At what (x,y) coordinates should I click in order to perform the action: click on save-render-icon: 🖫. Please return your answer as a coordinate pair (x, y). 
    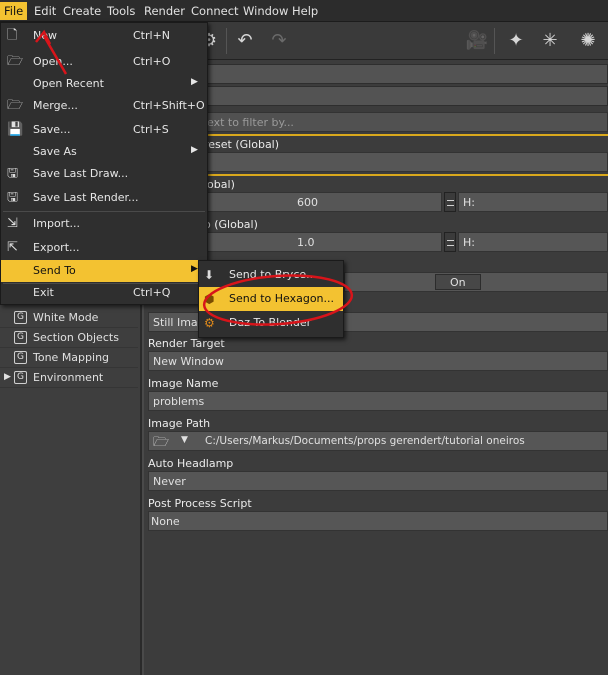
    Looking at the image, I should click on (13, 197).